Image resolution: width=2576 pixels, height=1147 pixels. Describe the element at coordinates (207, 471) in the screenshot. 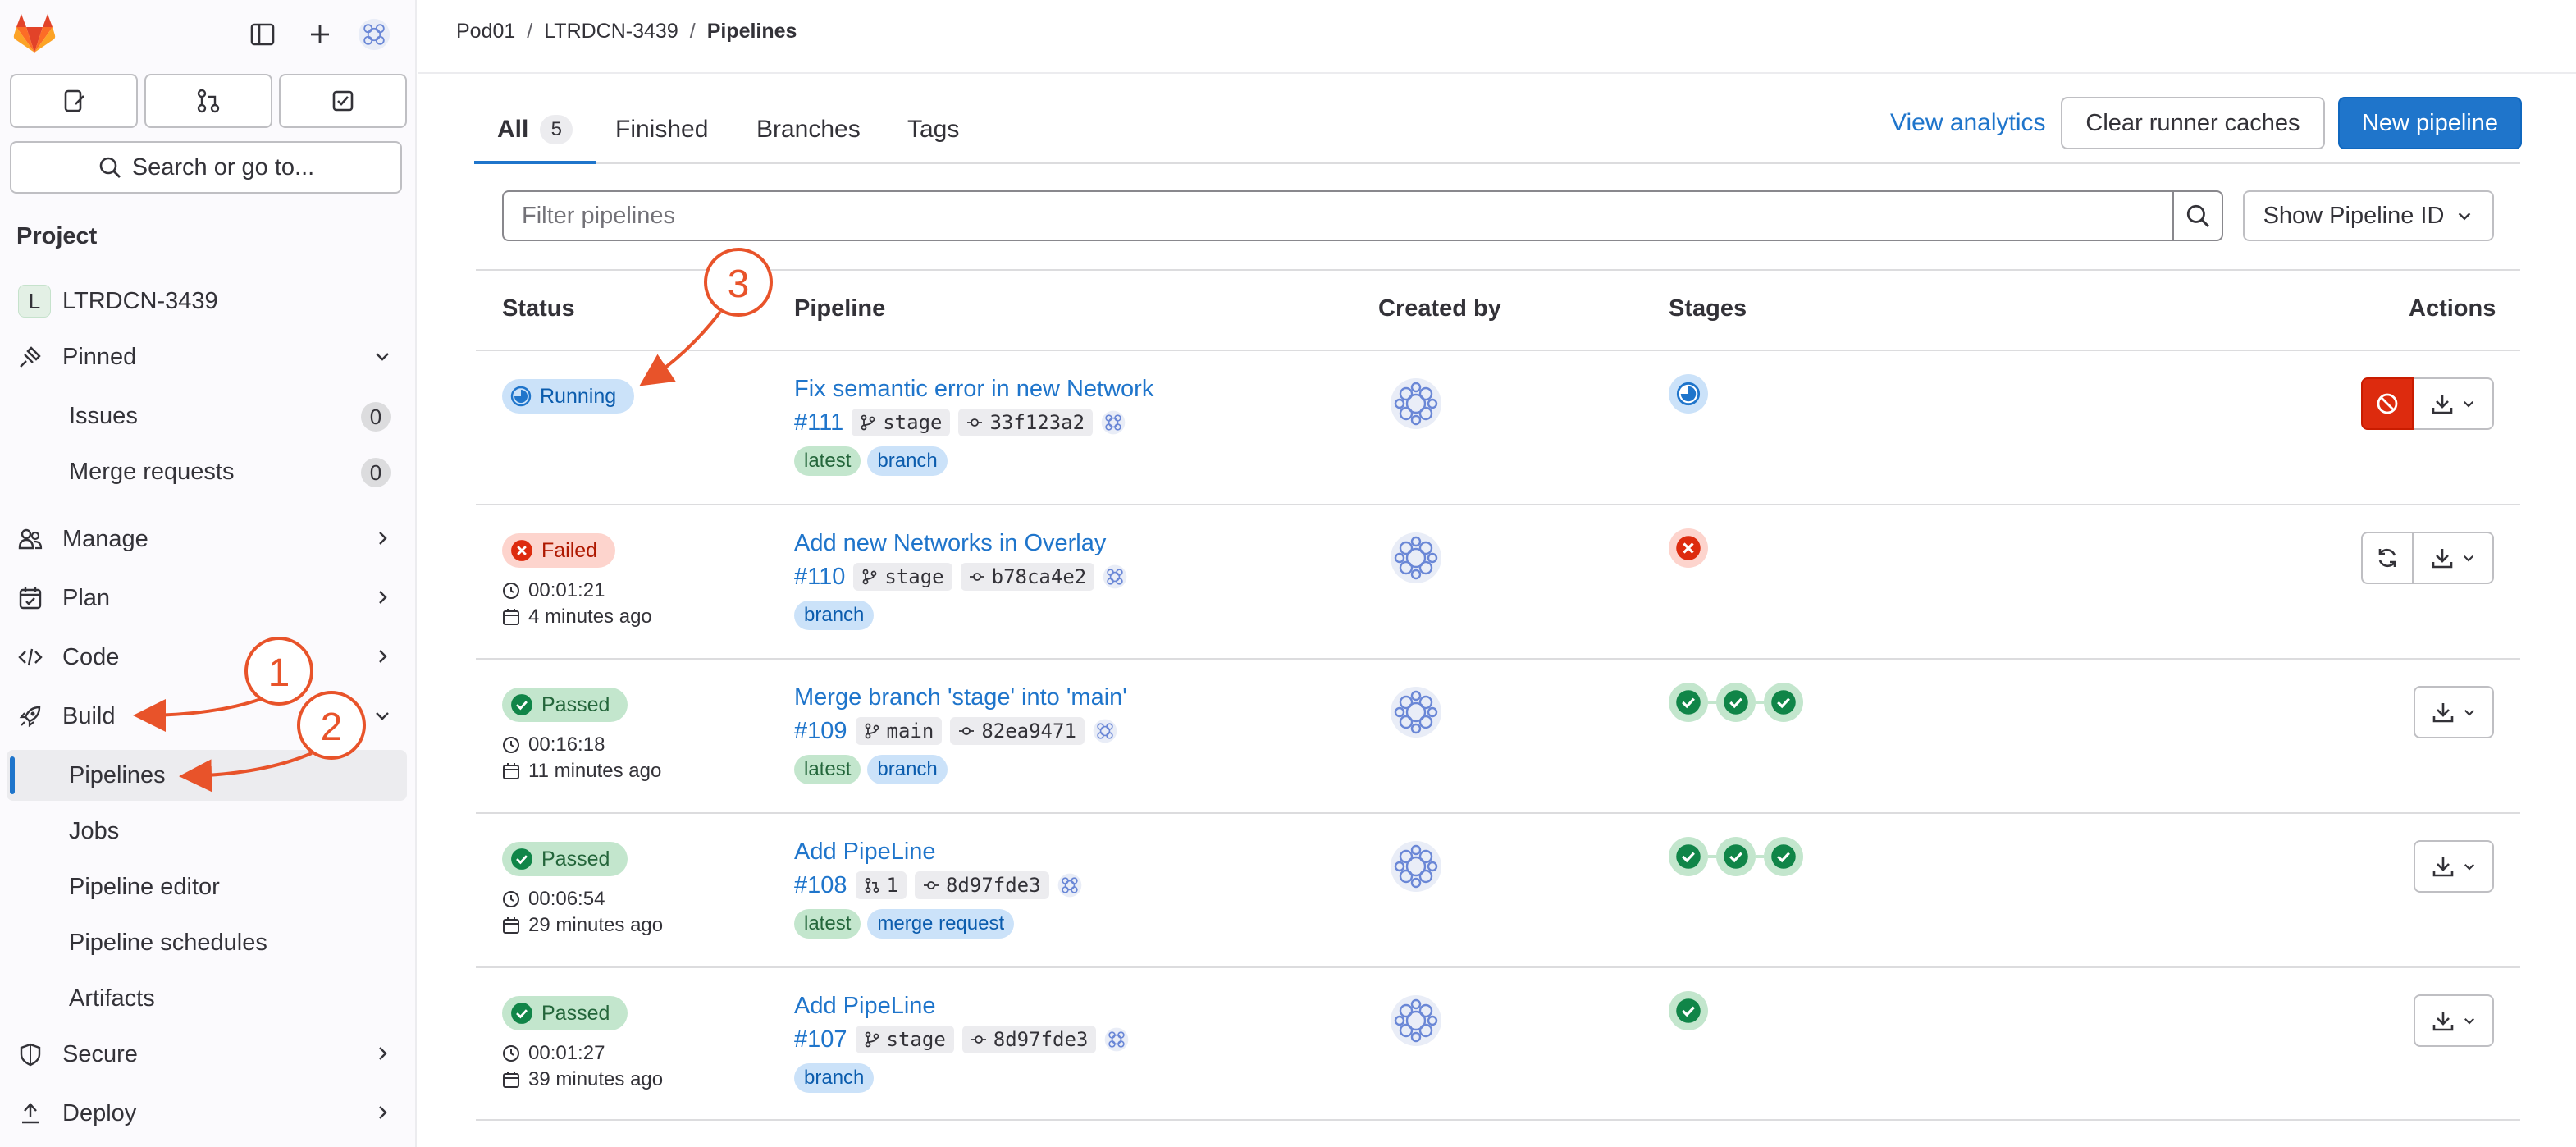

I see `sidebar-item-merge-requests: Merge requests 0` at that location.